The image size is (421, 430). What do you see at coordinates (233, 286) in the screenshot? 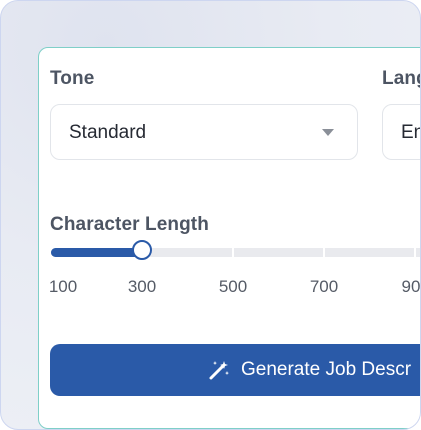
I see `slider-tick-label: 500` at bounding box center [233, 286].